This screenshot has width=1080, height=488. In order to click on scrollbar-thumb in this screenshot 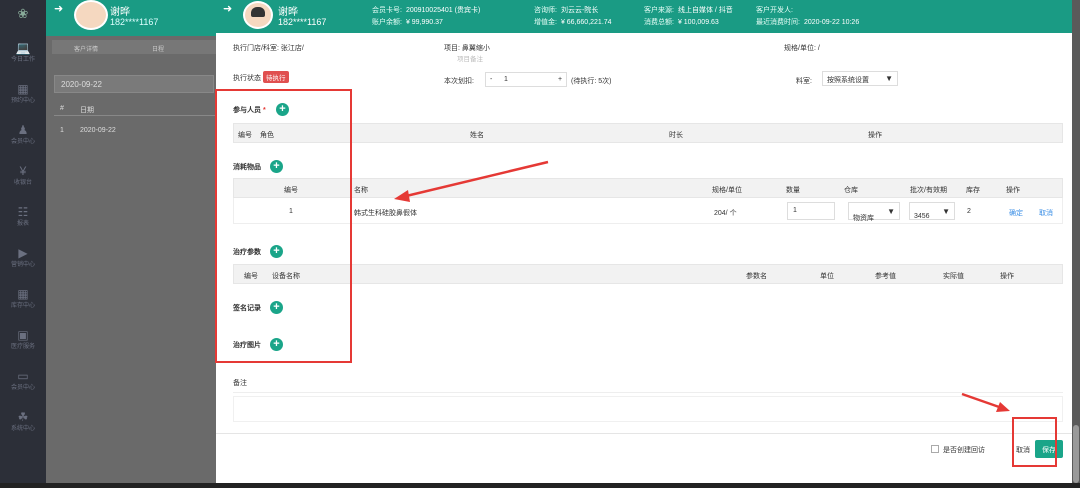, I will do `click(1076, 454)`.